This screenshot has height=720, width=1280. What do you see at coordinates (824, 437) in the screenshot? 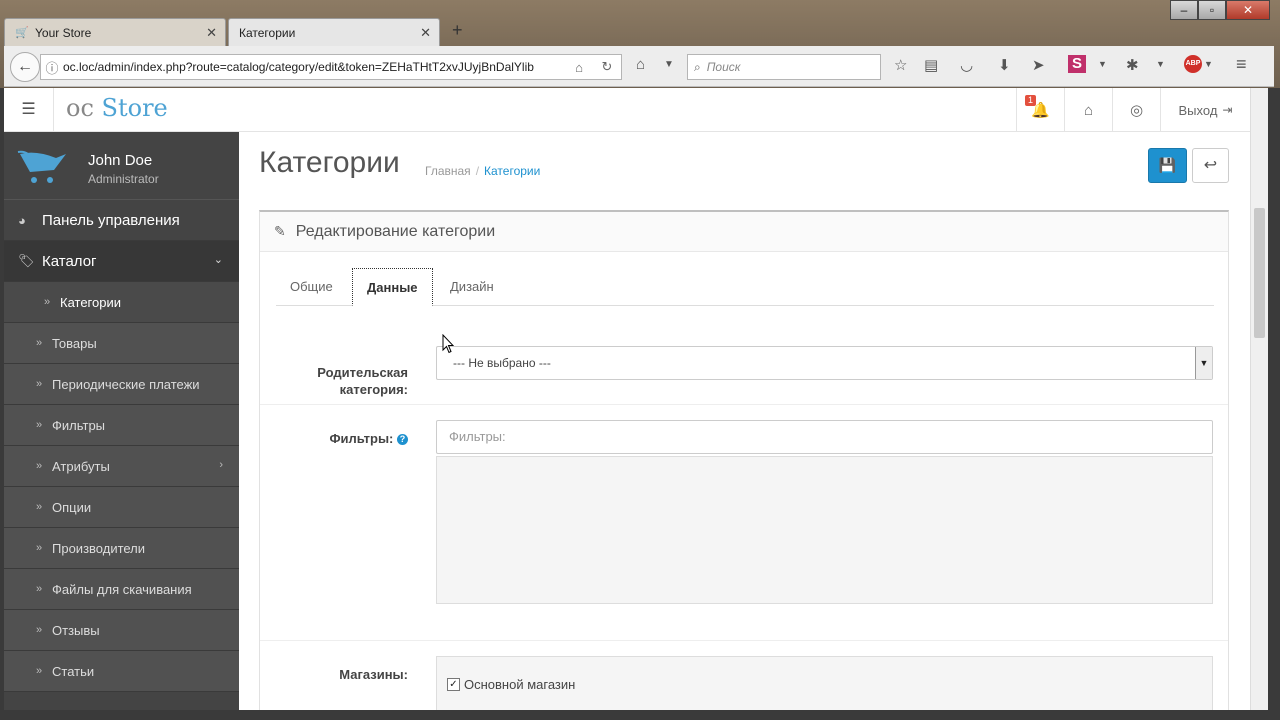
I see `filters-input: Фильтры:` at bounding box center [824, 437].